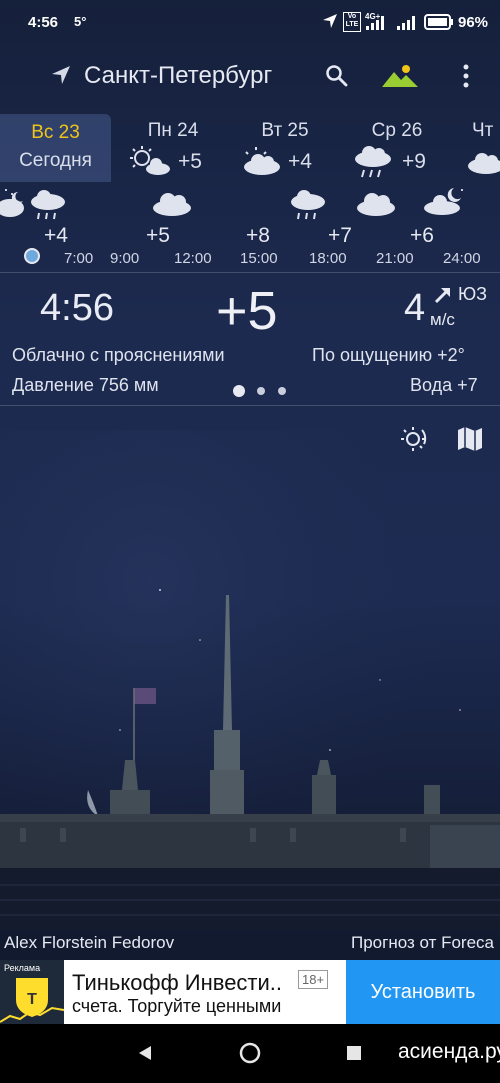  What do you see at coordinates (56, 235) in the screenshot?
I see `hour-temp: +4` at bounding box center [56, 235].